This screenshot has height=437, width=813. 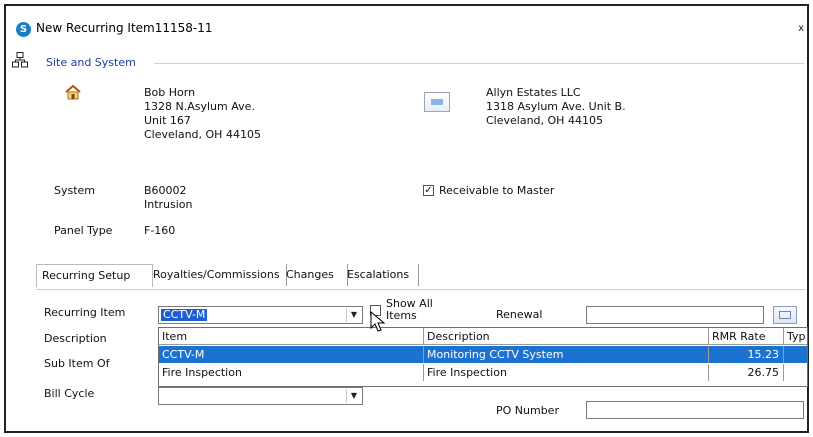 What do you see at coordinates (746, 336) in the screenshot?
I see `column-header-rmr-rate: RMR Rate` at bounding box center [746, 336].